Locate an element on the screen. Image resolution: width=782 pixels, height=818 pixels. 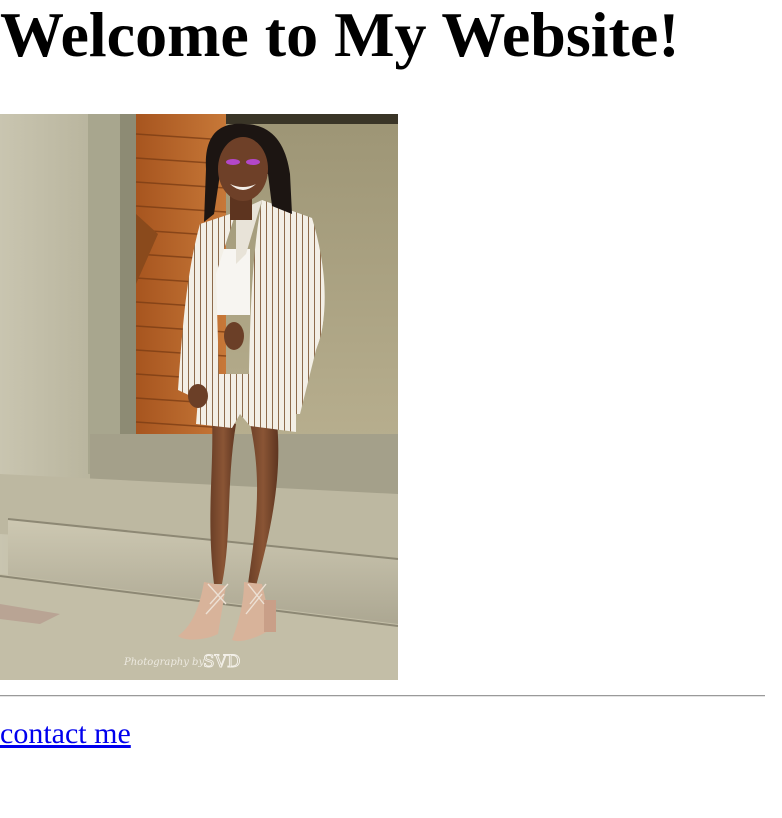
horizontal-divider is located at coordinates (382, 696).